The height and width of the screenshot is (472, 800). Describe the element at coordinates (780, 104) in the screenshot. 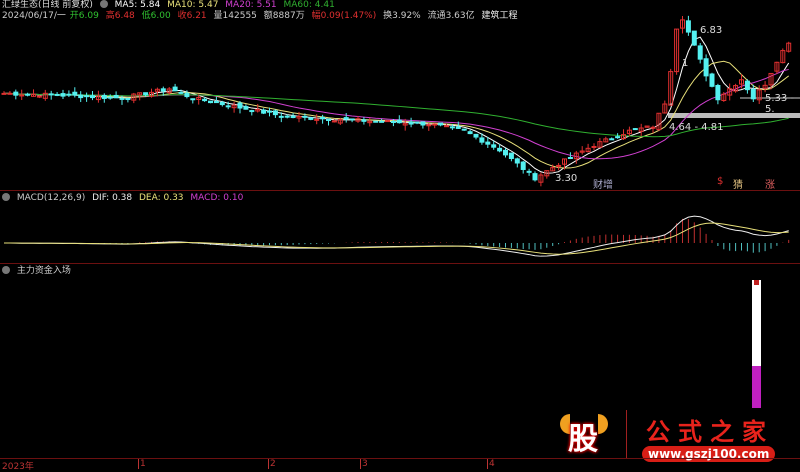

I see `range-annotation-2: 5.33 - 5.` at that location.